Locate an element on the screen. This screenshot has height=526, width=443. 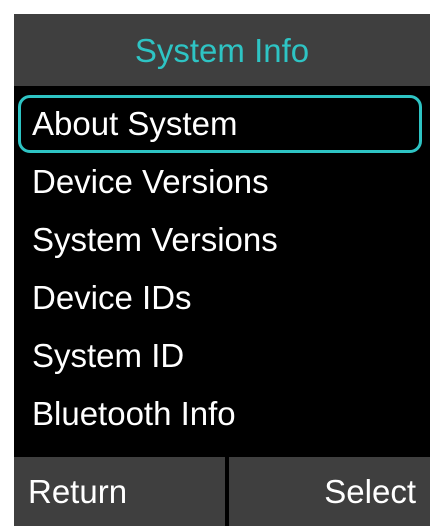
menu-item-bluetooth-info: Bluetooth Info is located at coordinates (220, 414).